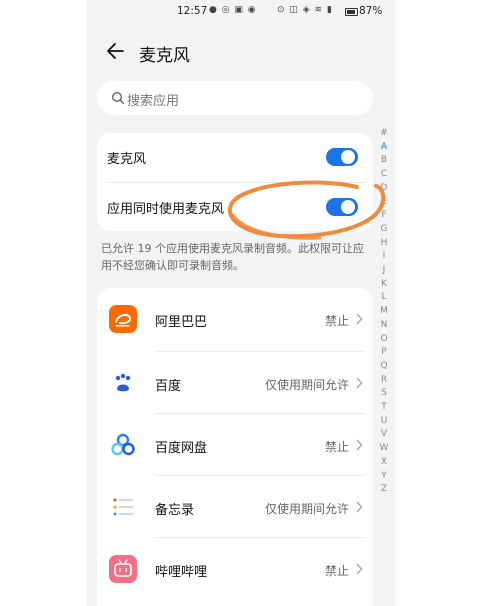 The height and width of the screenshot is (606, 480). I want to click on page-title: 麦克风, so click(164, 56).